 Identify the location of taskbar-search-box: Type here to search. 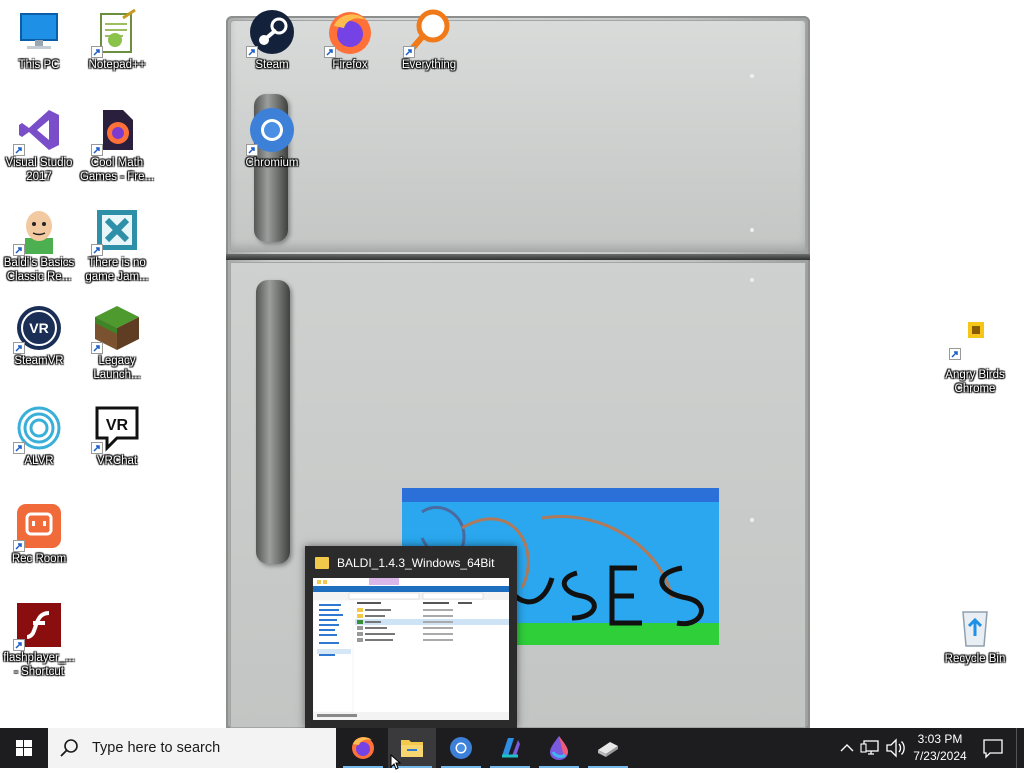
(192, 748).